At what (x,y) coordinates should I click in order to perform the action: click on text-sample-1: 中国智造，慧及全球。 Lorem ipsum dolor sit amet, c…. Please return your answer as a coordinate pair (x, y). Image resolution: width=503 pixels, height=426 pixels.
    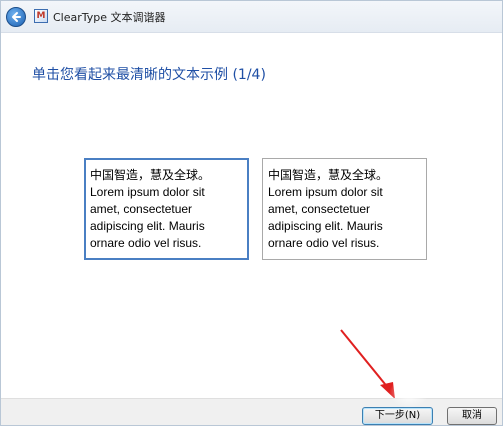
    Looking at the image, I should click on (166, 209).